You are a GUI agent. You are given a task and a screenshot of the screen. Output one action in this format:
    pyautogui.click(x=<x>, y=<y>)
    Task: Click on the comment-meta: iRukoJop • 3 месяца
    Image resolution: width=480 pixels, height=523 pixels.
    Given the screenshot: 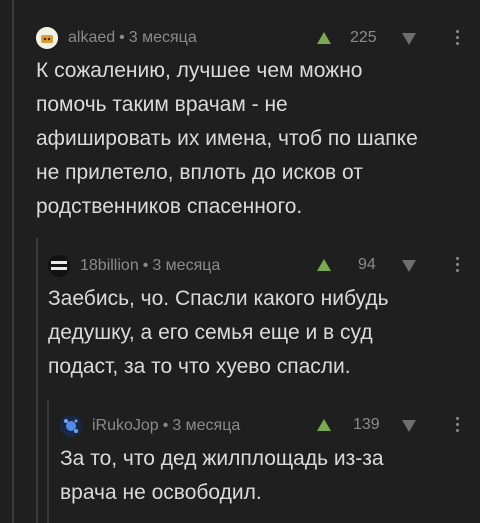 What is the action you would take?
    pyautogui.click(x=150, y=426)
    